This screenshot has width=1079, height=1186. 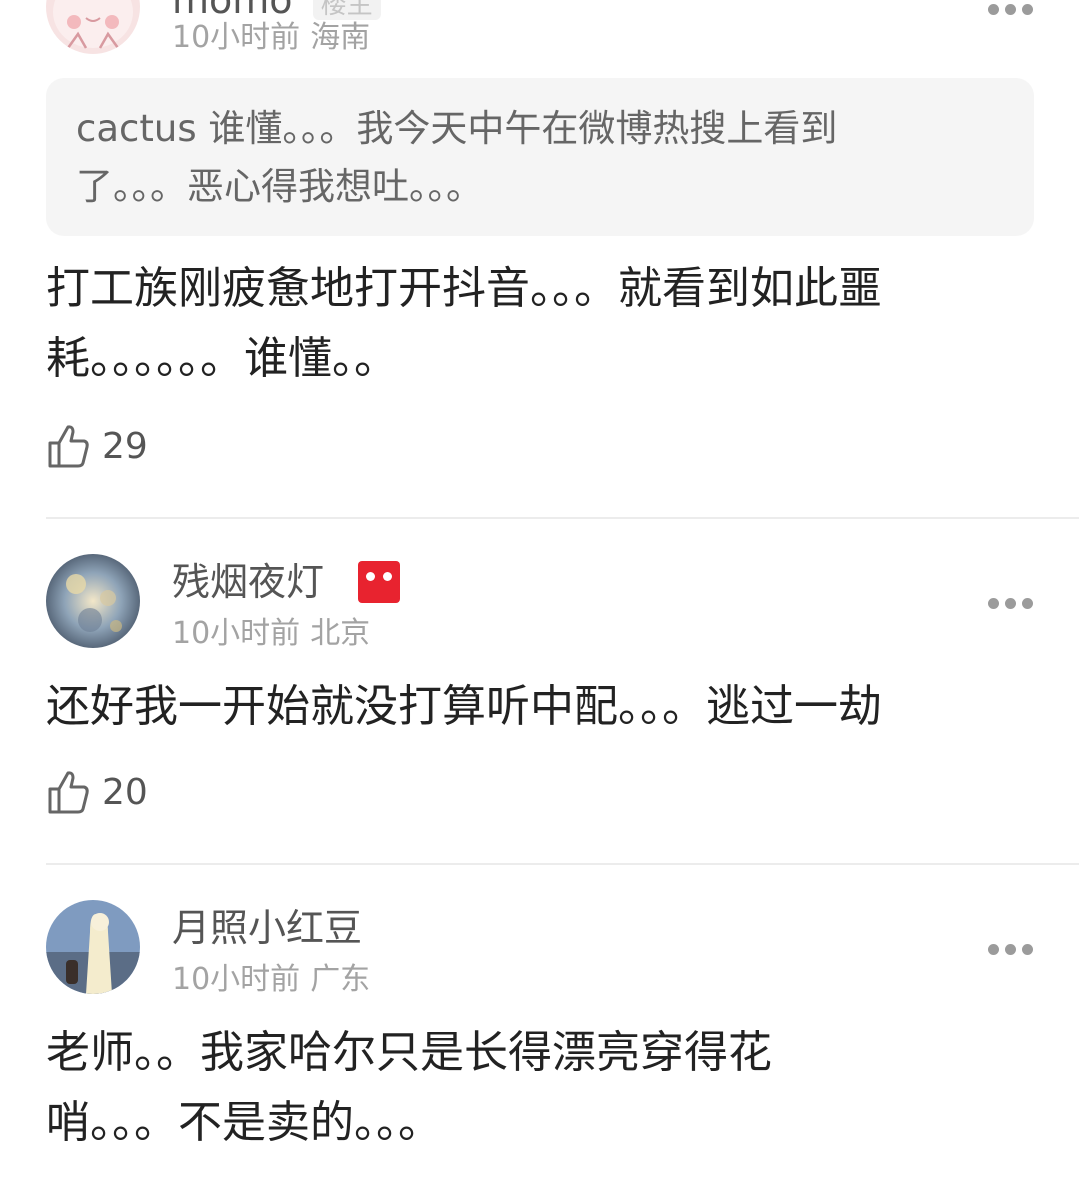 I want to click on like-count: 29, so click(x=125, y=446).